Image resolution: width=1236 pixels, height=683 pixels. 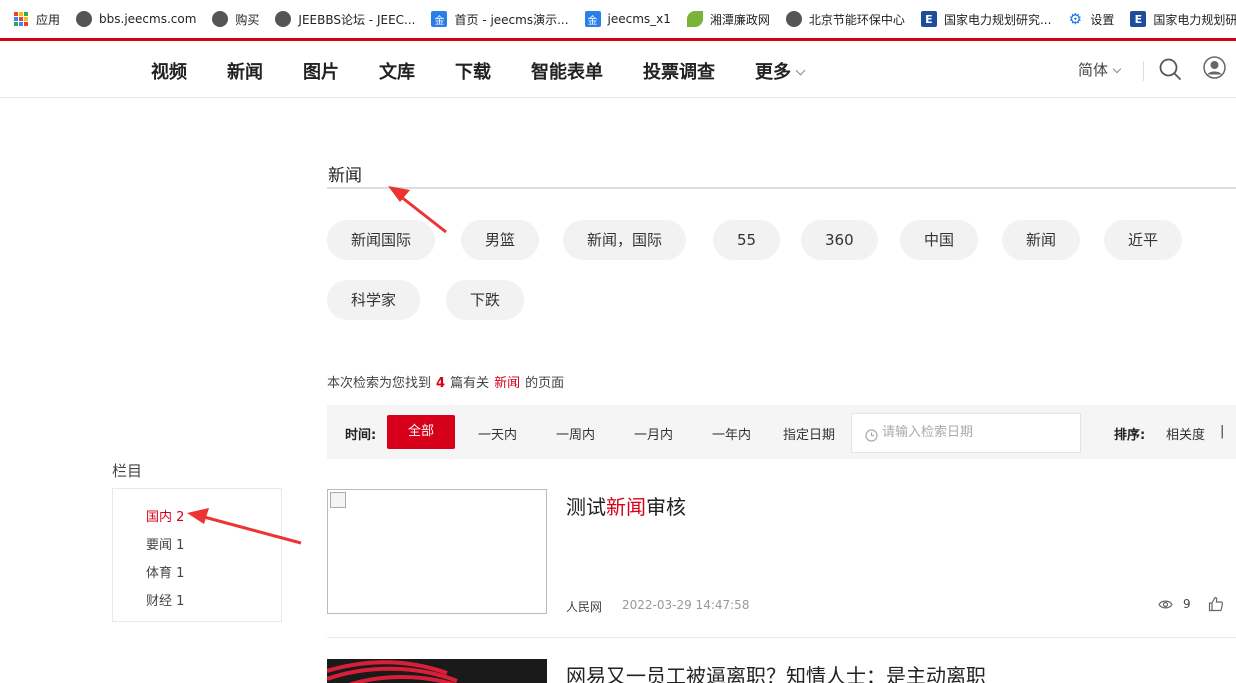 I want to click on summary-keyword: 新闻, so click(x=507, y=383).